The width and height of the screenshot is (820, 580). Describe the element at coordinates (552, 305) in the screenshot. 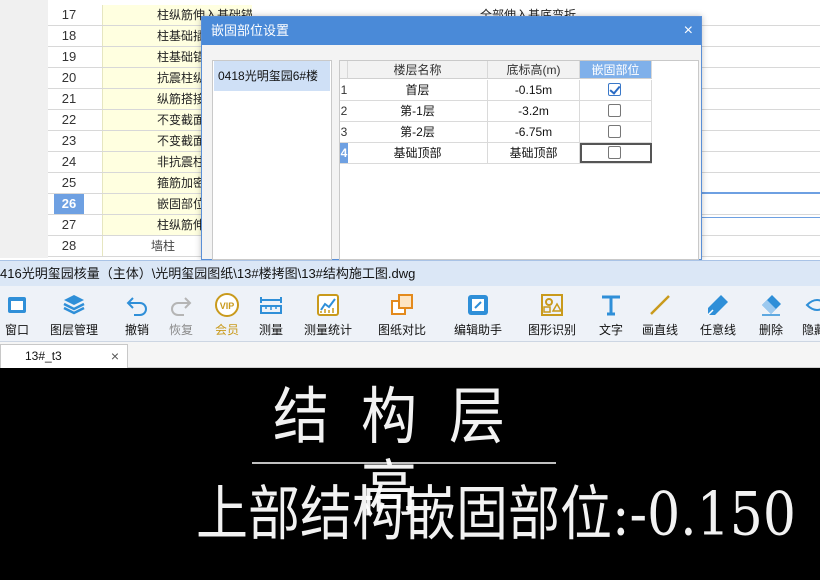

I see `shape-recognize-icon` at that location.